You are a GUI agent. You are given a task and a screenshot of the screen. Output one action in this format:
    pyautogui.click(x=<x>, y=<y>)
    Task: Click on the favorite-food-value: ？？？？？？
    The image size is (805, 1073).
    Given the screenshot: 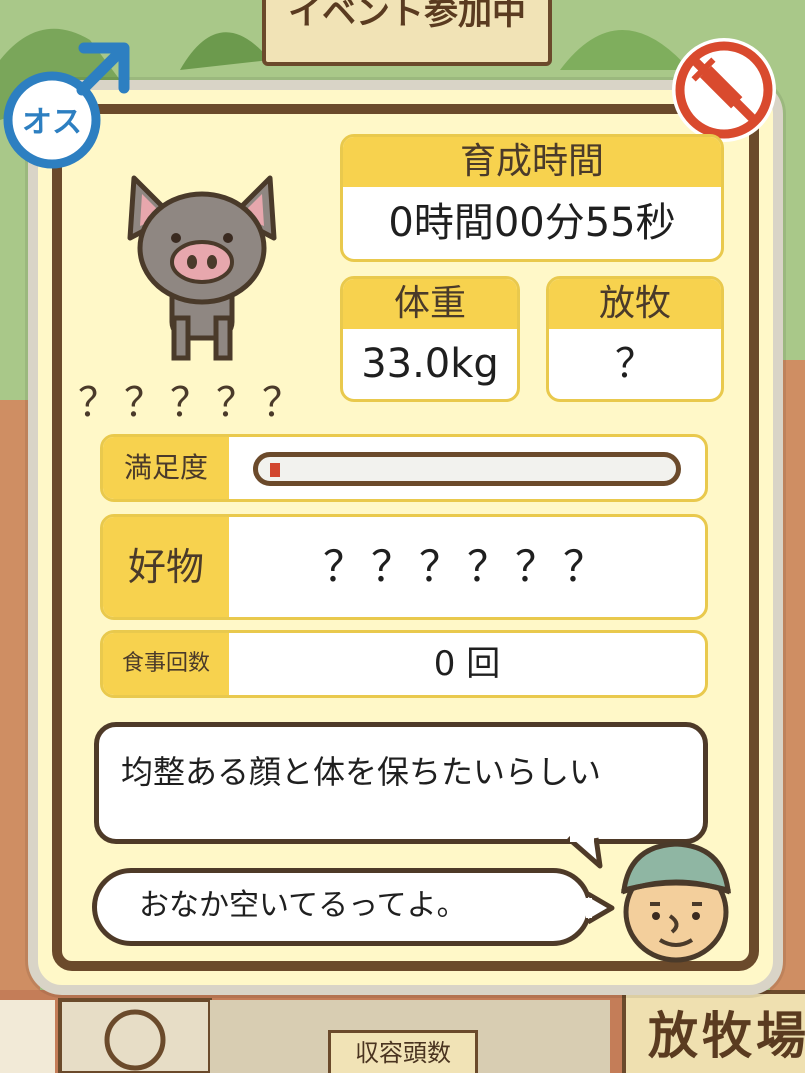 What is the action you would take?
    pyautogui.click(x=466, y=566)
    